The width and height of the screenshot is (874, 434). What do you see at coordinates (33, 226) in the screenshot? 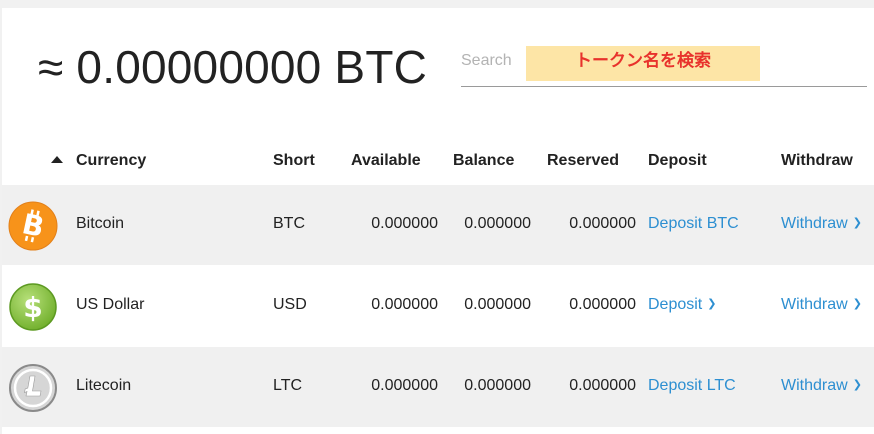
I see `bitcoin-icon: B` at bounding box center [33, 226].